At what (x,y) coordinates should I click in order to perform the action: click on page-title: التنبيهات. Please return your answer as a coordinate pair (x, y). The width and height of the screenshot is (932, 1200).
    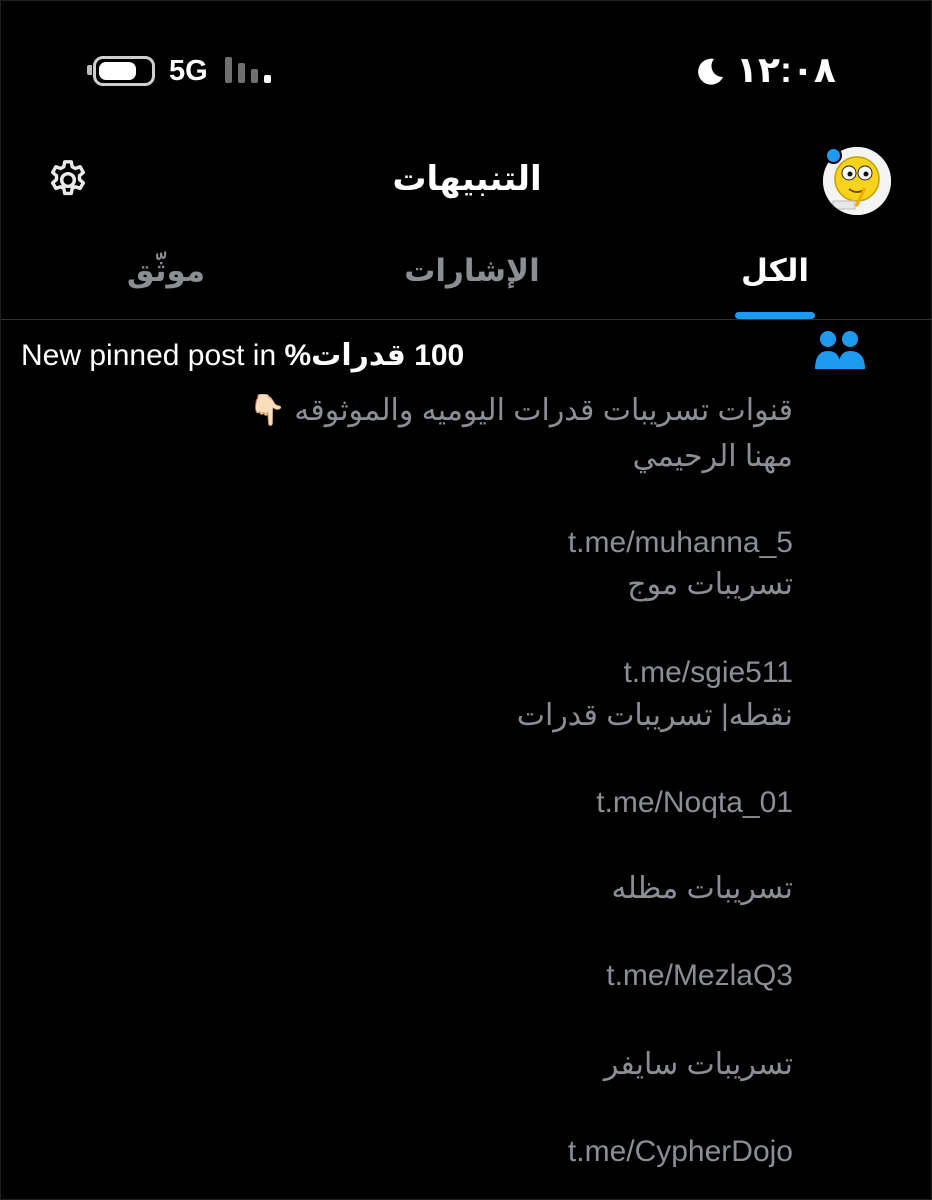
    Looking at the image, I should click on (467, 179).